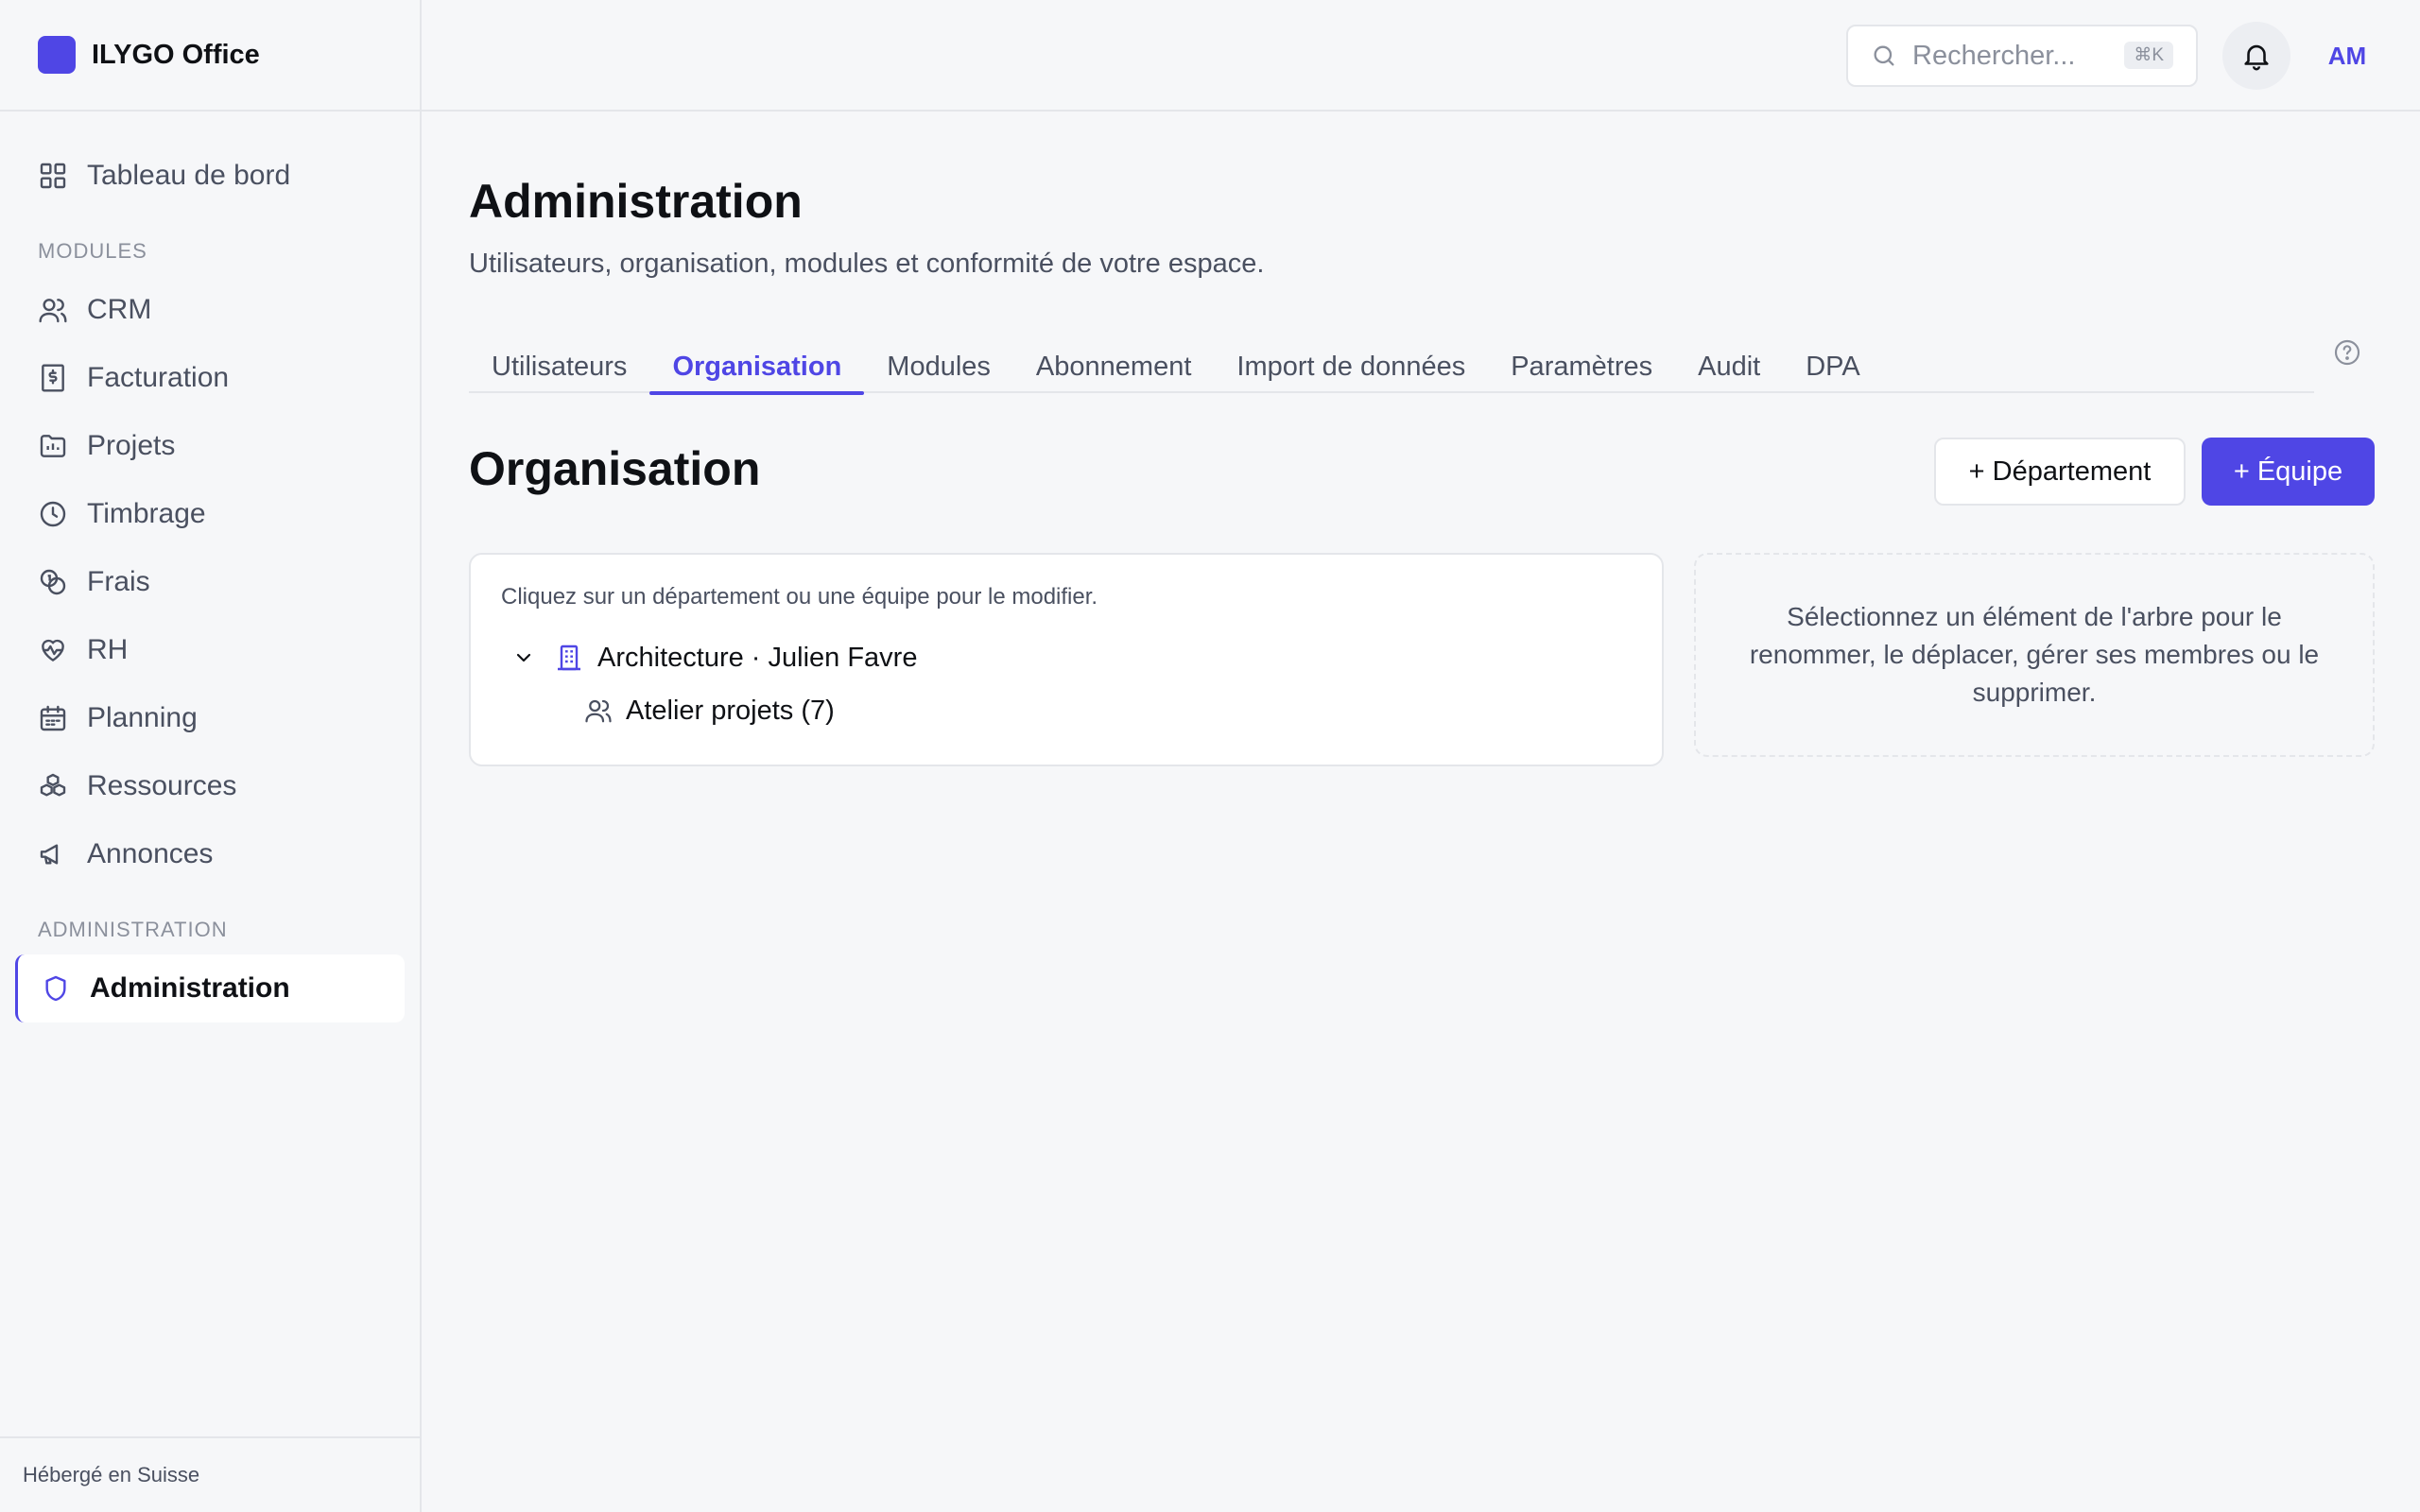  I want to click on heart-pulse-icon, so click(53, 650).